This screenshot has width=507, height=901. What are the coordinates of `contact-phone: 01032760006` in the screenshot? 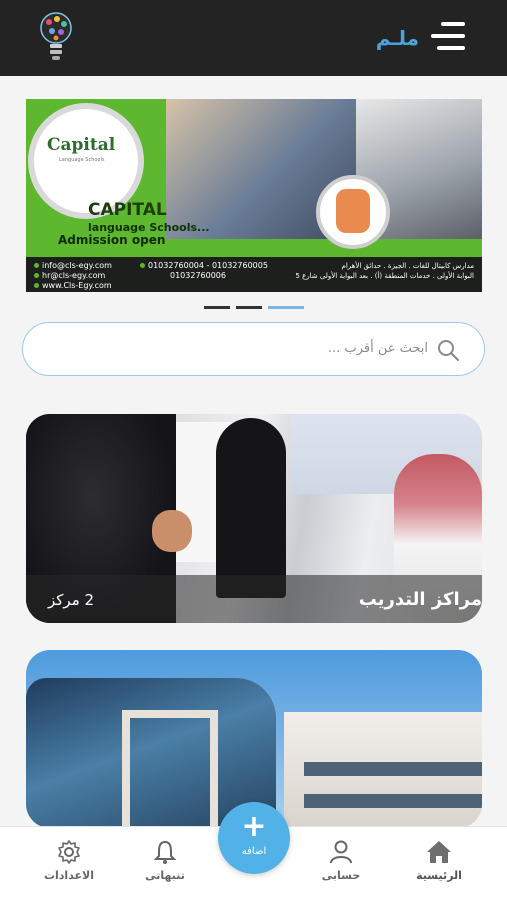 It's located at (198, 275).